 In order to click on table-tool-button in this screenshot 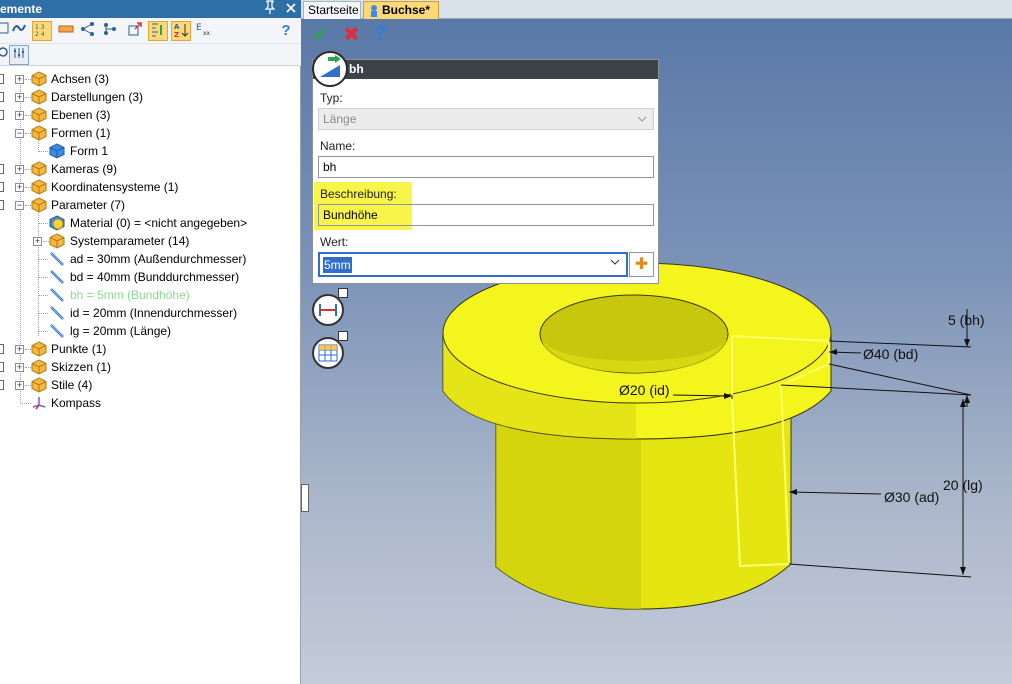, I will do `click(328, 353)`.